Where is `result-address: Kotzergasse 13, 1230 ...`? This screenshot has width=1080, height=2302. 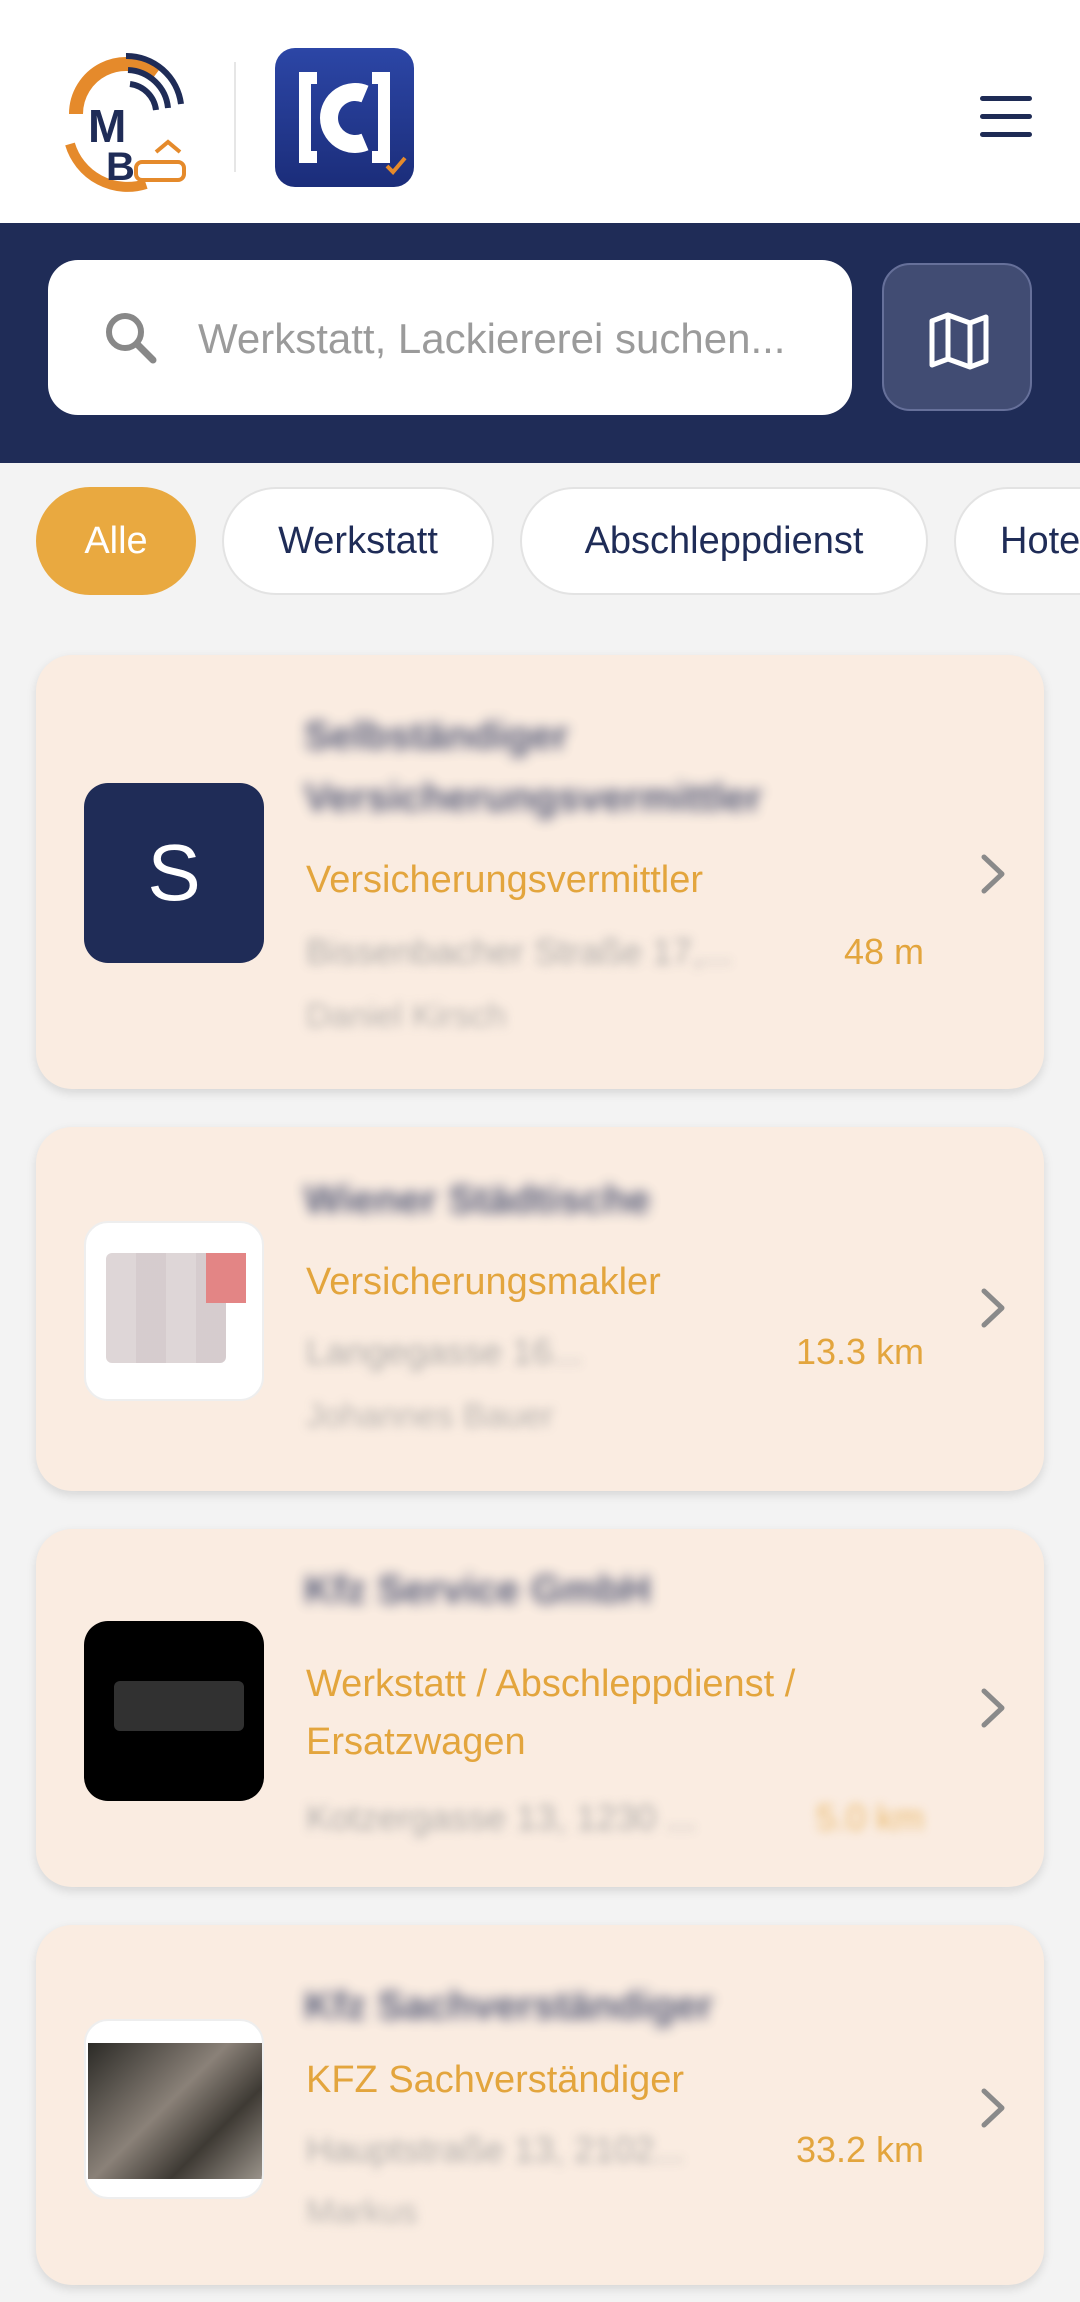
result-address: Kotzergasse 13, 1230 ... is located at coordinates (501, 1817).